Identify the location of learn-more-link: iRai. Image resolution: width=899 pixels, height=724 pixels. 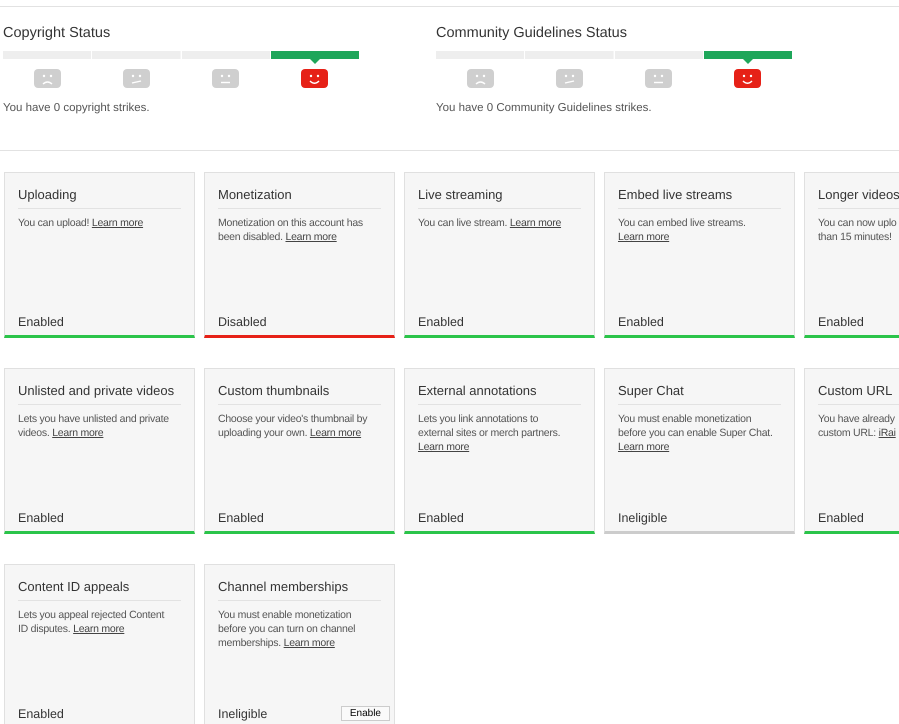
(887, 433).